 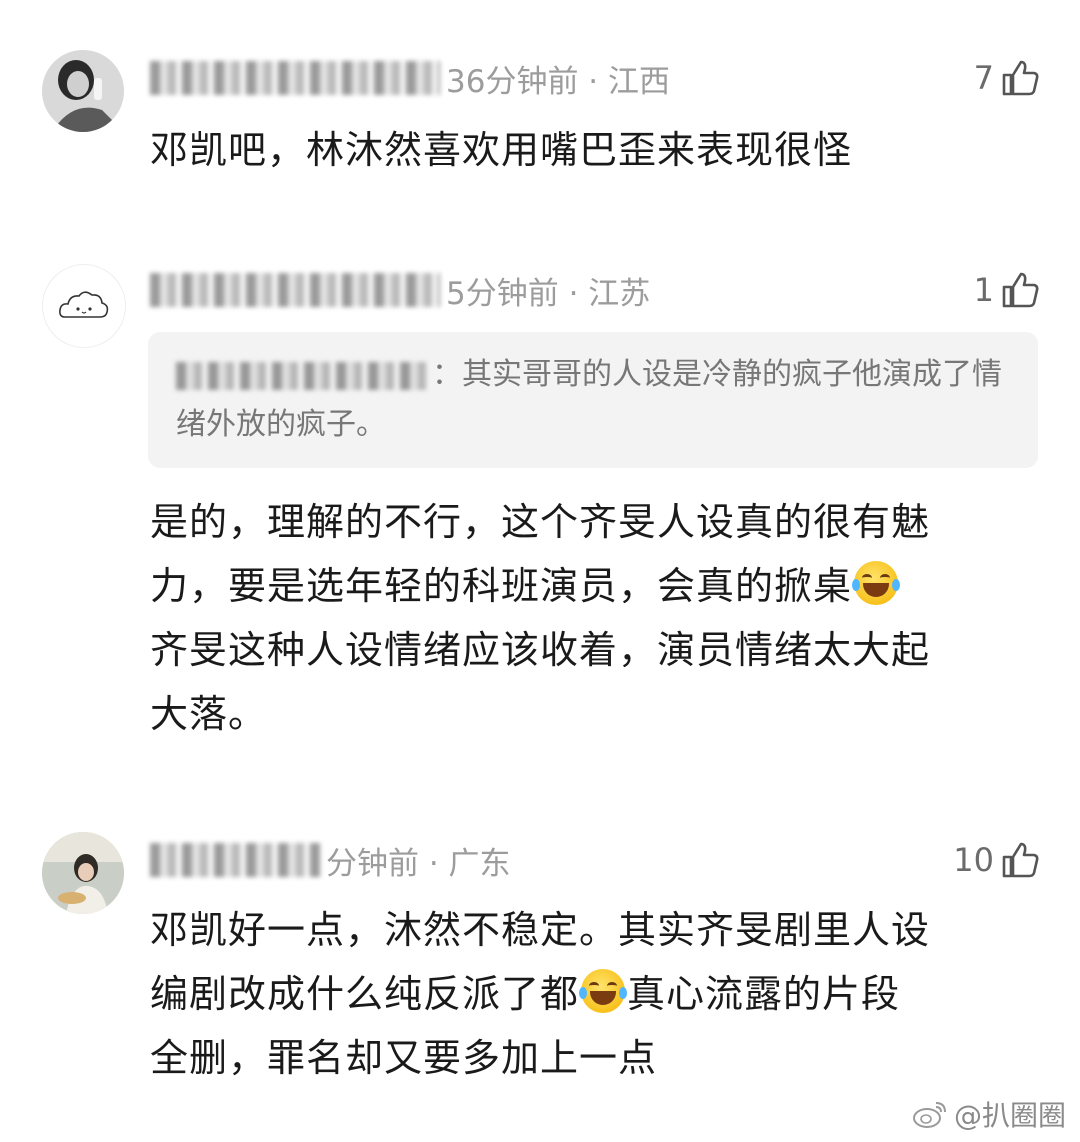 What do you see at coordinates (209, 714) in the screenshot?
I see `comment-line: 大落。` at bounding box center [209, 714].